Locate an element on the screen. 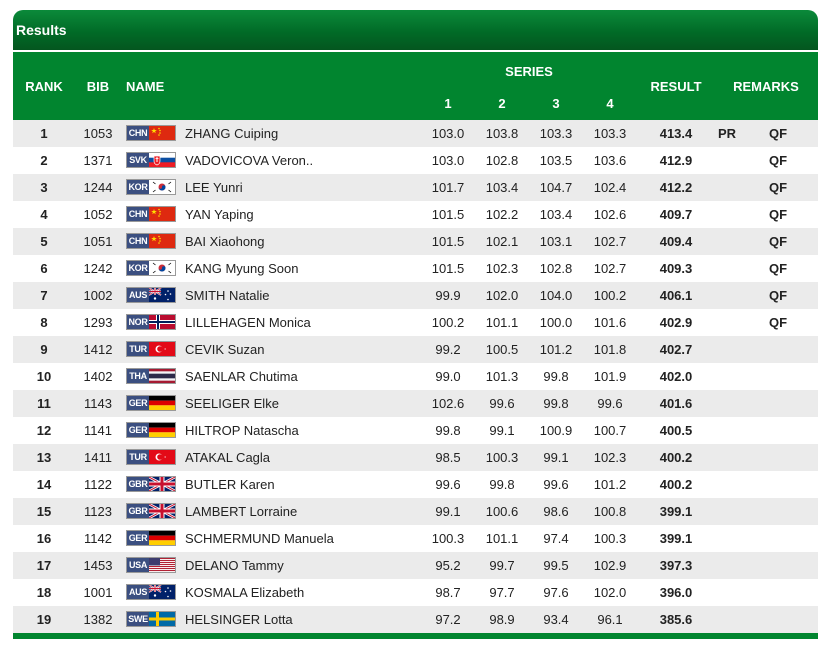  bib-cell: 1412 is located at coordinates (98, 349).